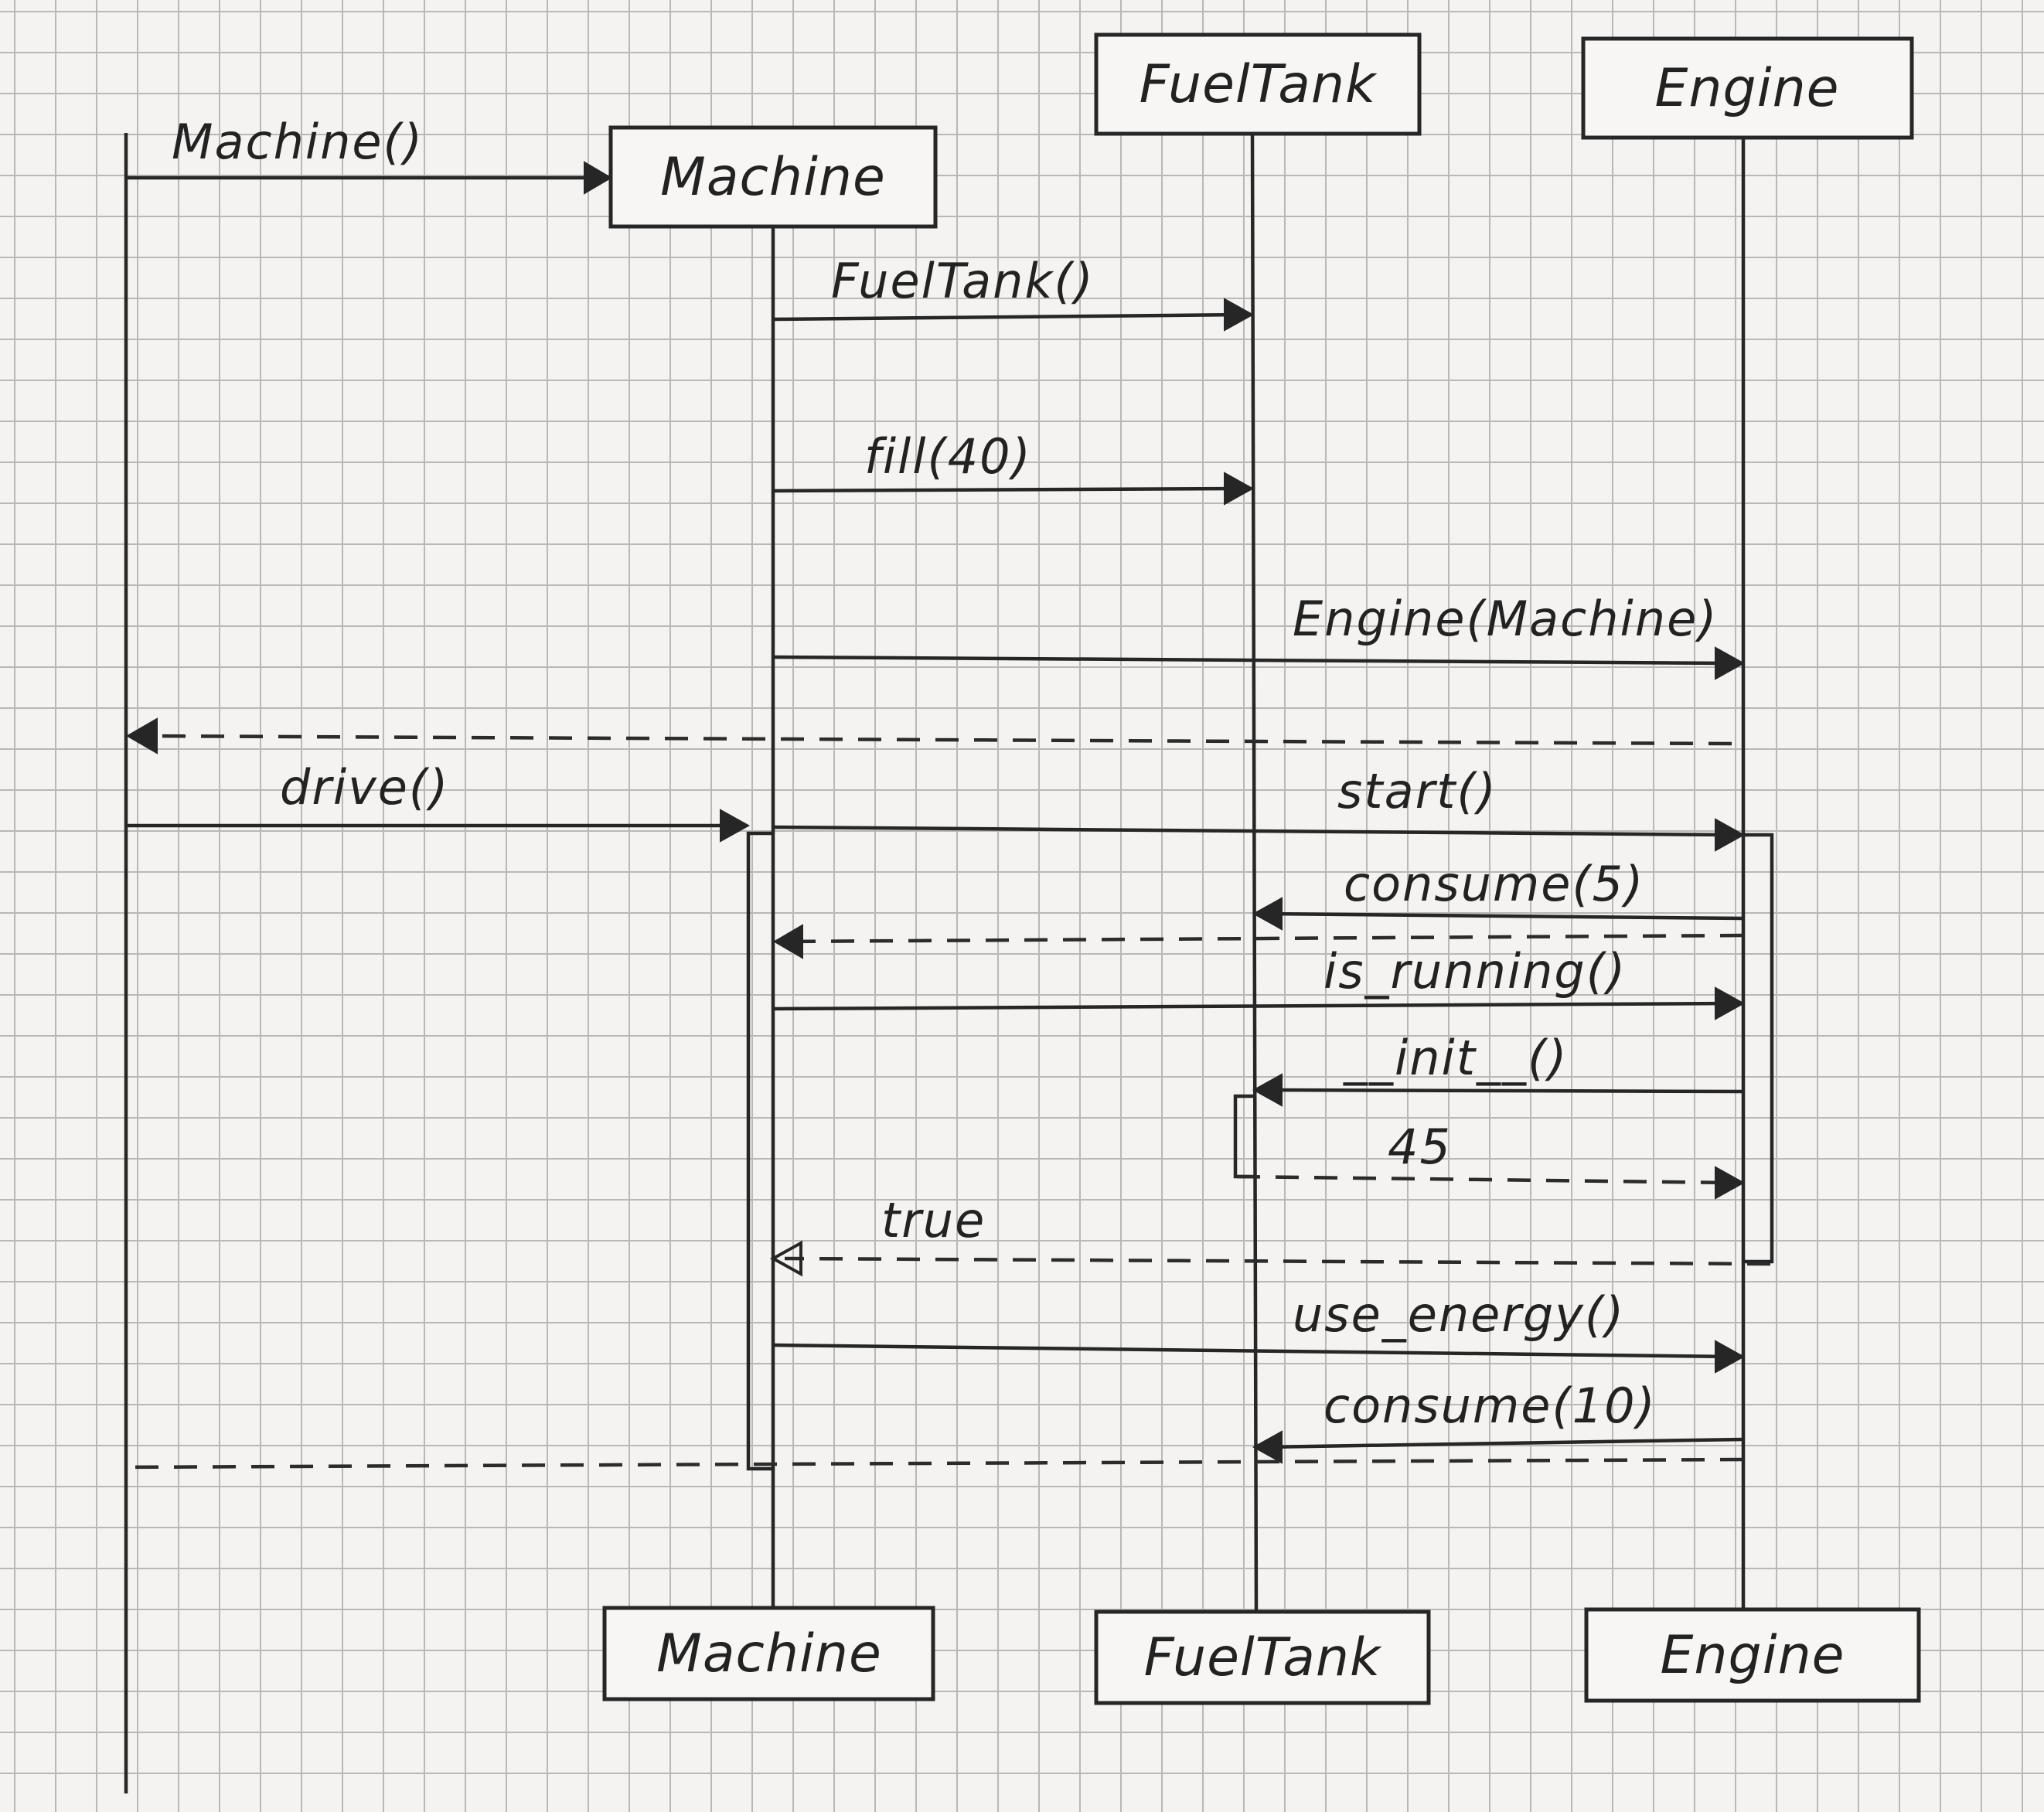 This screenshot has width=2044, height=1812. Describe the element at coordinates (598, 178) in the screenshot. I see `machine-ctor-arrowhead` at that location.